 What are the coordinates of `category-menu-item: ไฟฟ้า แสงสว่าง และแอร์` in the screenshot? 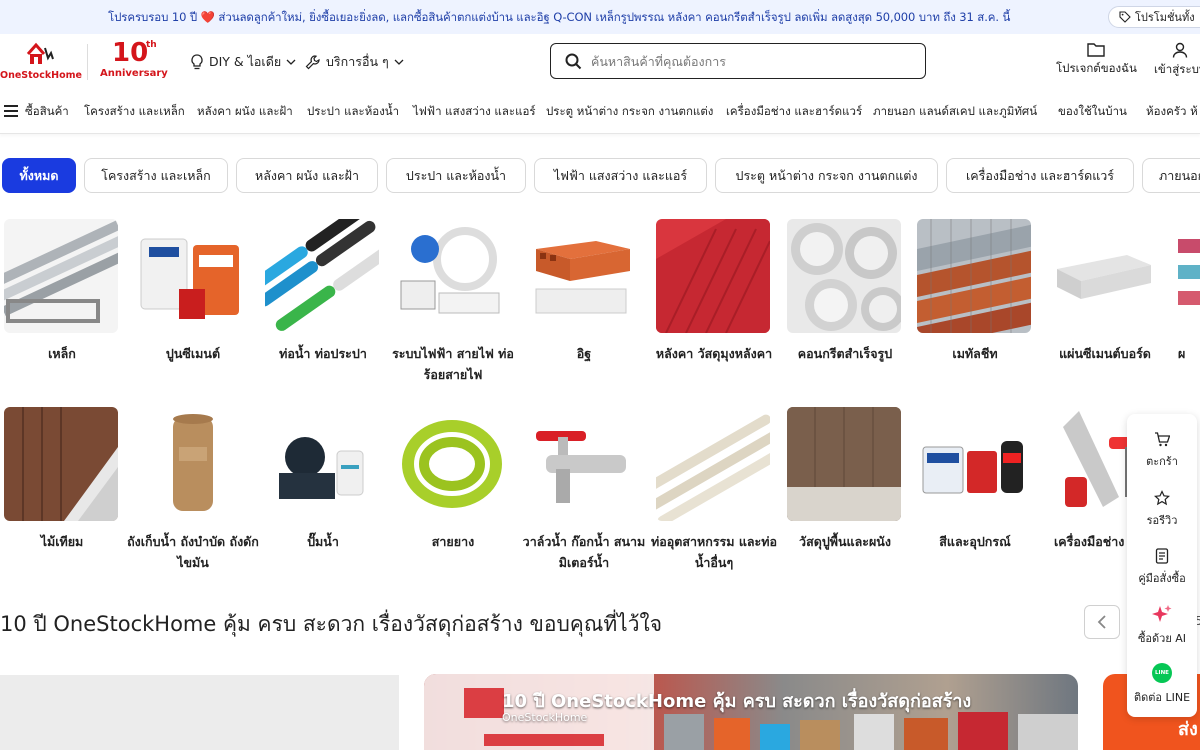 It's located at (474, 112).